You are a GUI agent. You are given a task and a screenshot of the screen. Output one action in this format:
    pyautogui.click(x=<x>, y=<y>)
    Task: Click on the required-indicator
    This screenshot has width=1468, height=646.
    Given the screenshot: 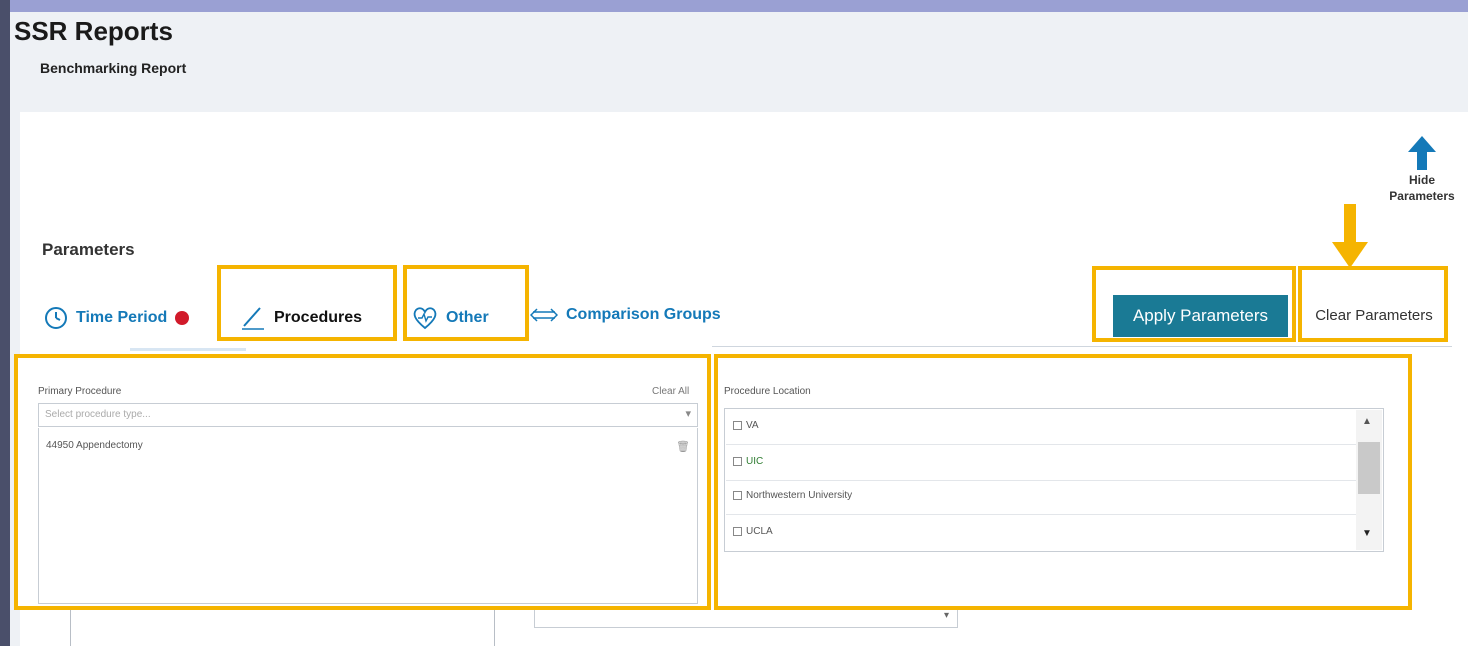 What is the action you would take?
    pyautogui.click(x=182, y=318)
    